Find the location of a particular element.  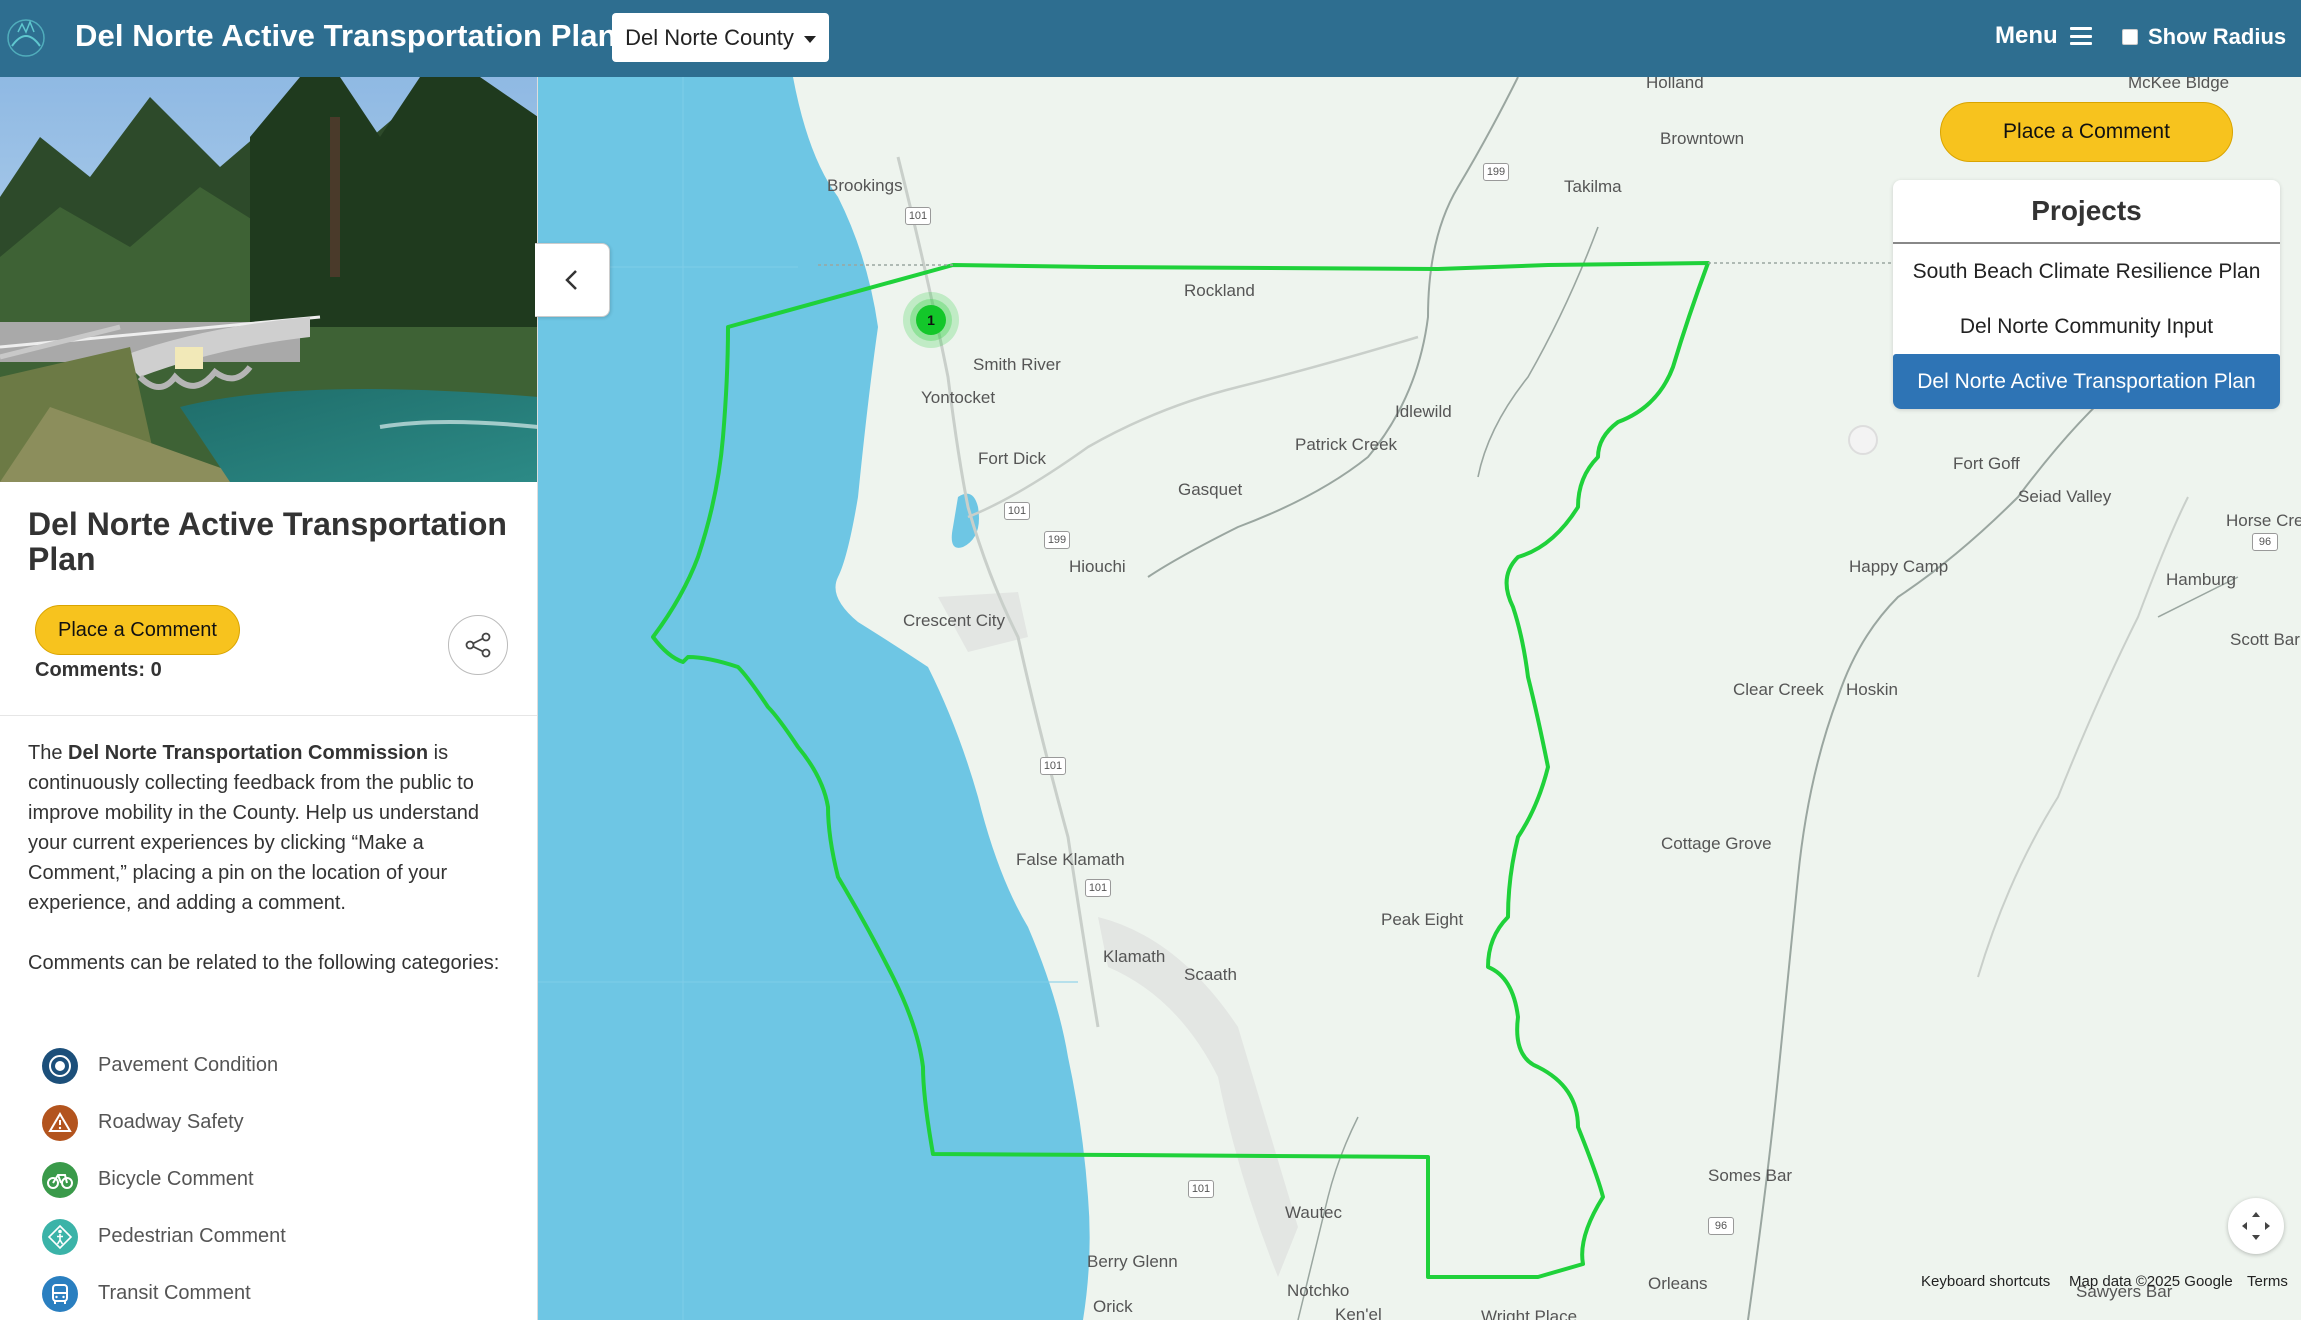

place-label: Horse Cre is located at coordinates (2263, 520).